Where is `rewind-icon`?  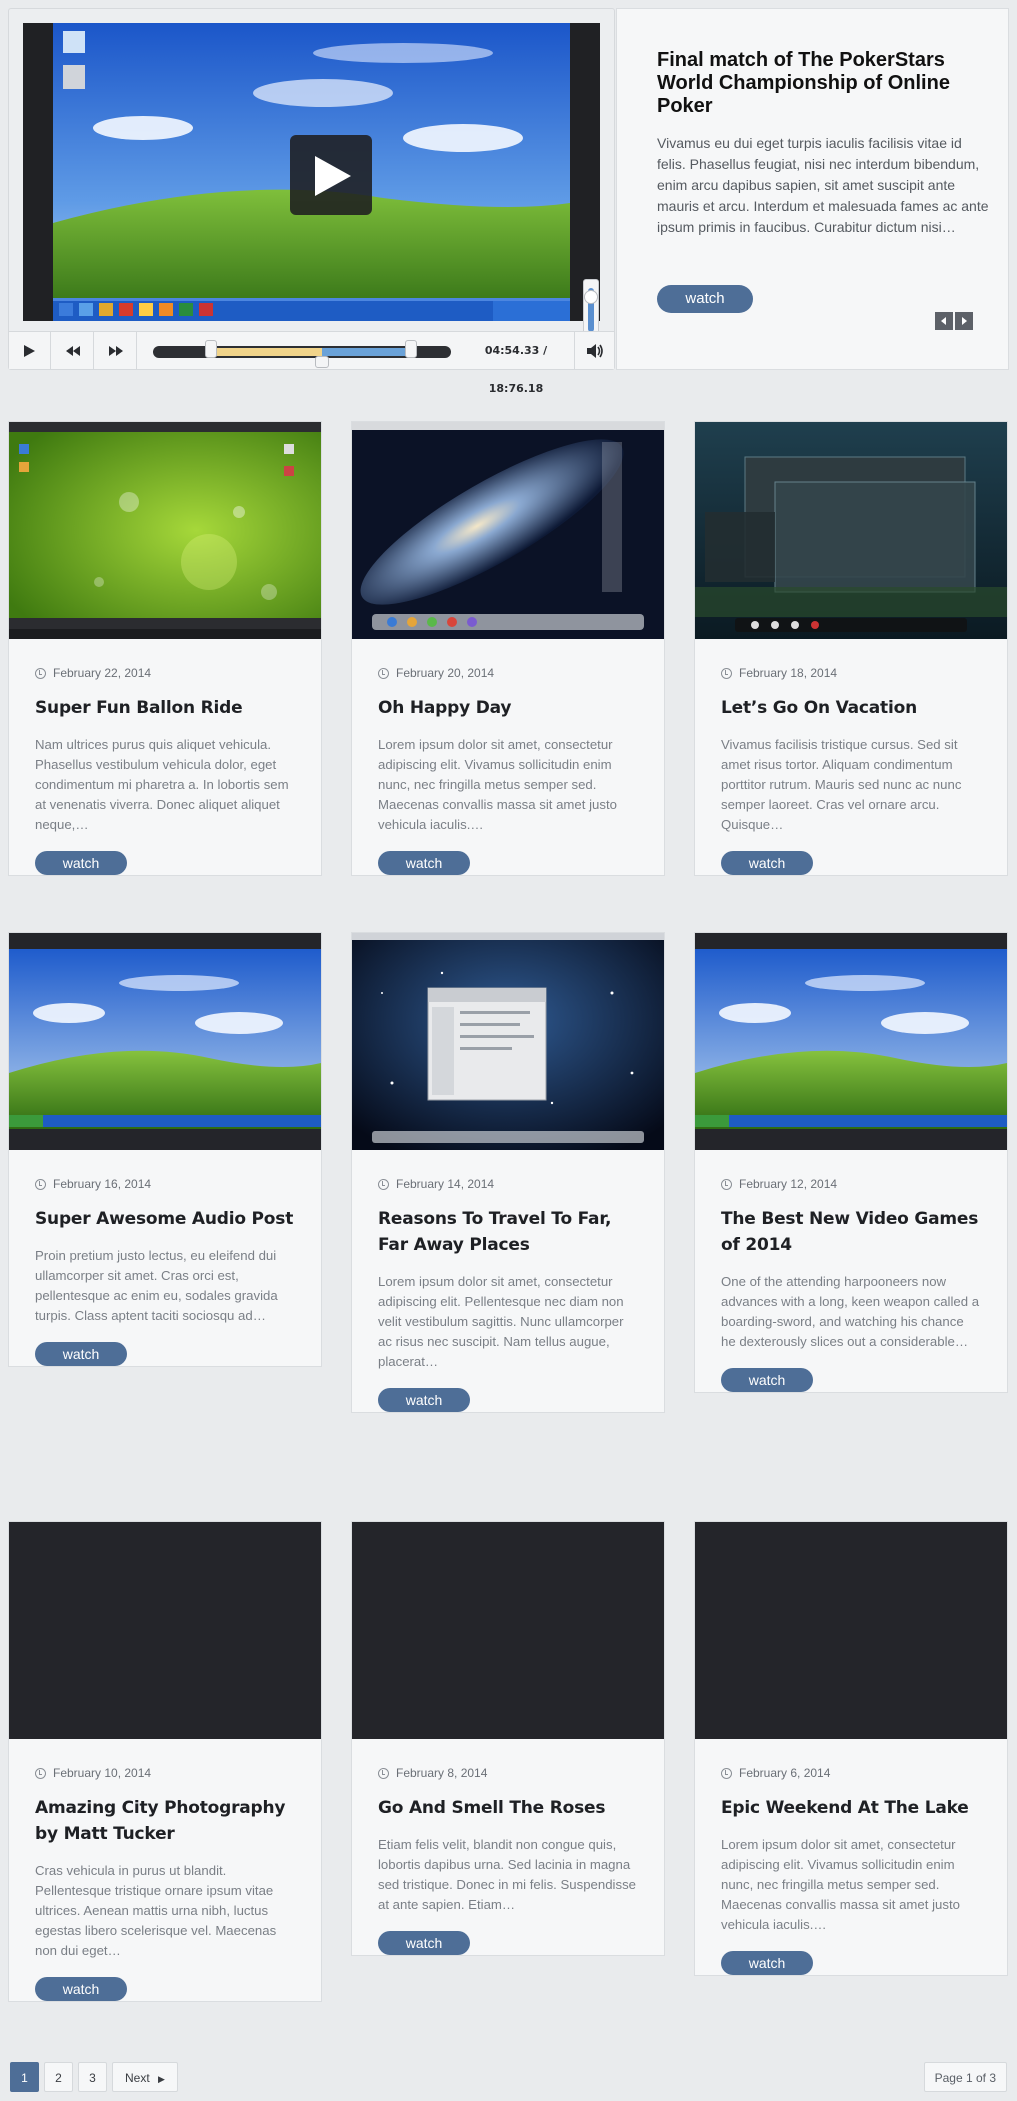 rewind-icon is located at coordinates (73, 351).